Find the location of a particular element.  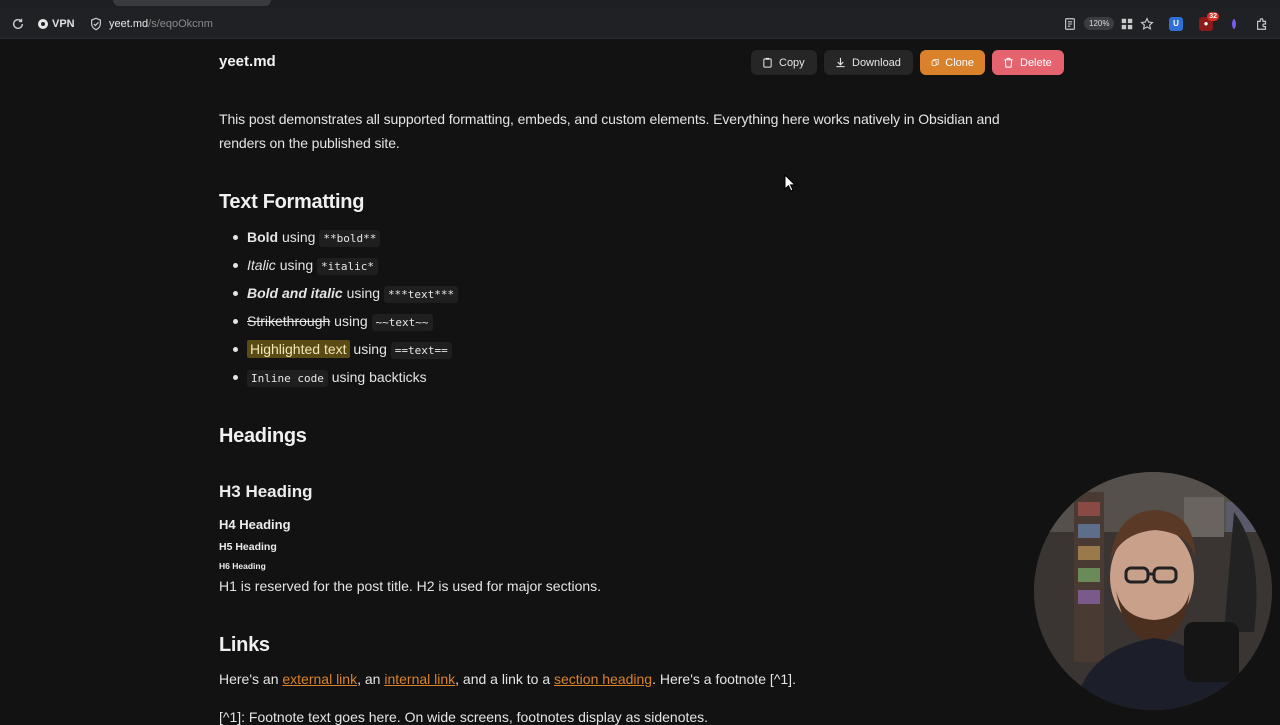

copy-label: Copy is located at coordinates (792, 62).